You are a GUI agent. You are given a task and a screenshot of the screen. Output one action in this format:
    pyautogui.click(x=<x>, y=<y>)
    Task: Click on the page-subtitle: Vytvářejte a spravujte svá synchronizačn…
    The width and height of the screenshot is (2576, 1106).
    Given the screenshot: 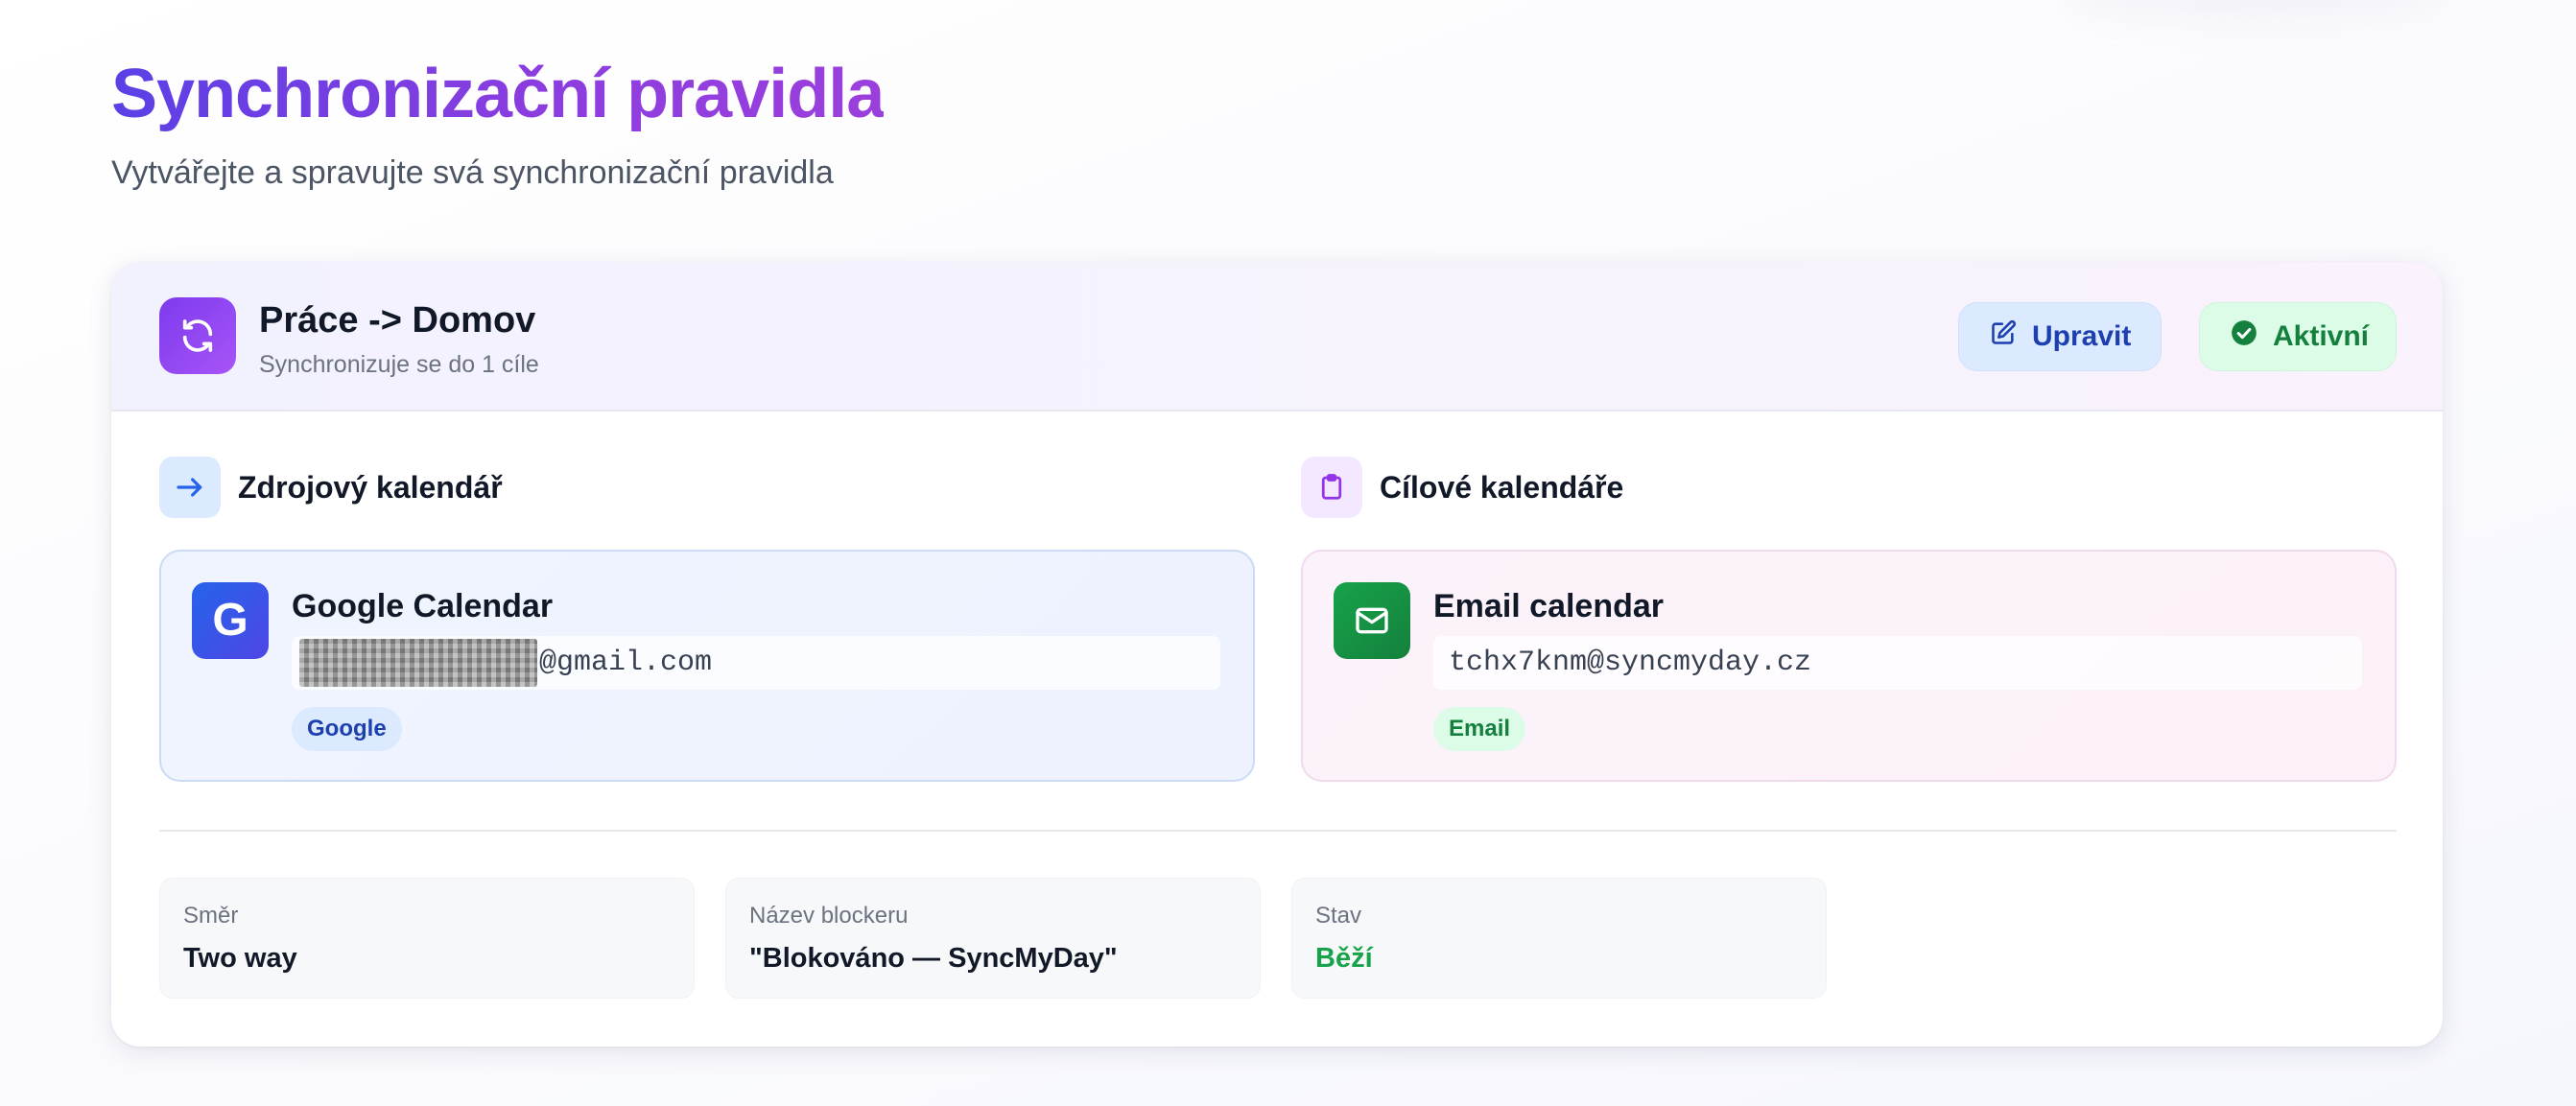 What is the action you would take?
    pyautogui.click(x=473, y=172)
    